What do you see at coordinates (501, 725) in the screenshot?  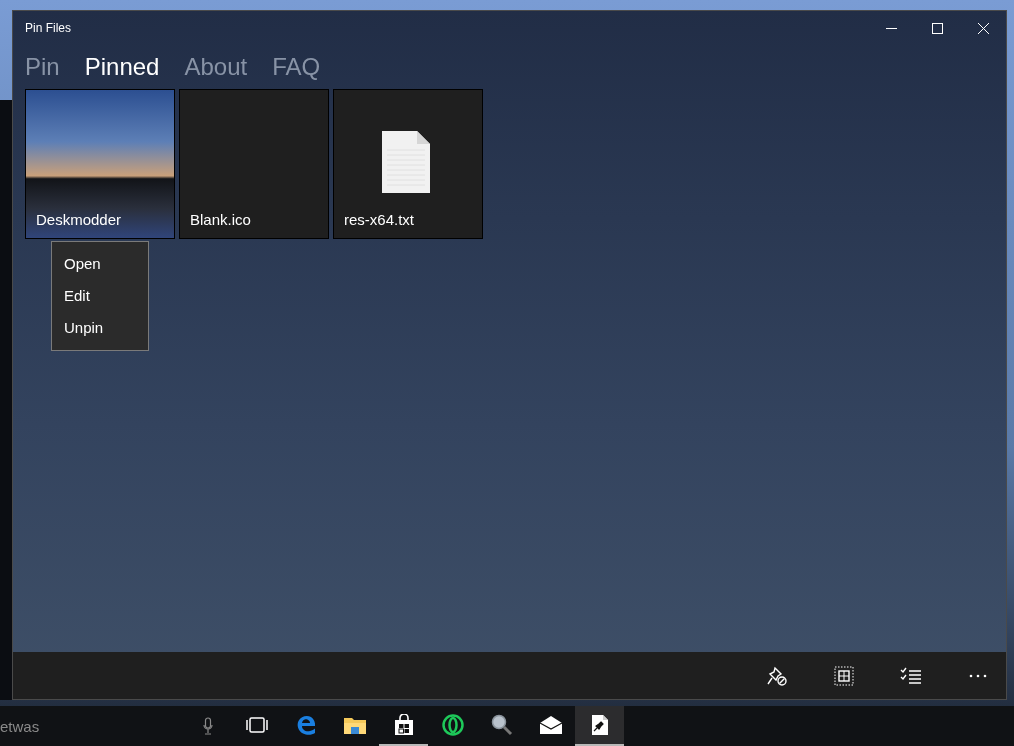 I see `magnifier-icon` at bounding box center [501, 725].